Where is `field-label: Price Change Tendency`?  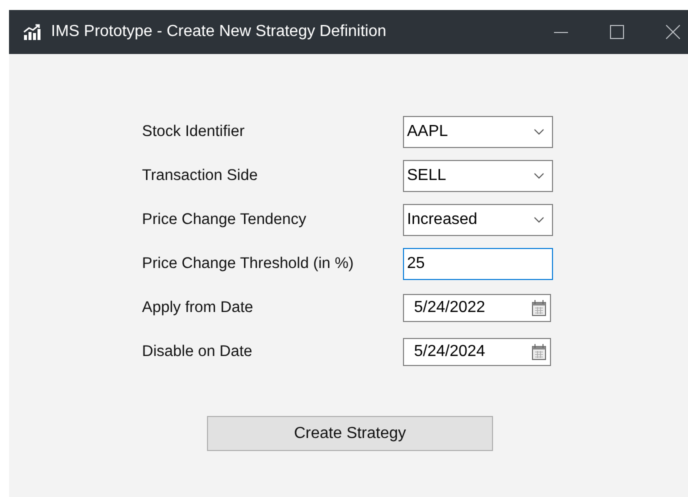
field-label: Price Change Tendency is located at coordinates (224, 220).